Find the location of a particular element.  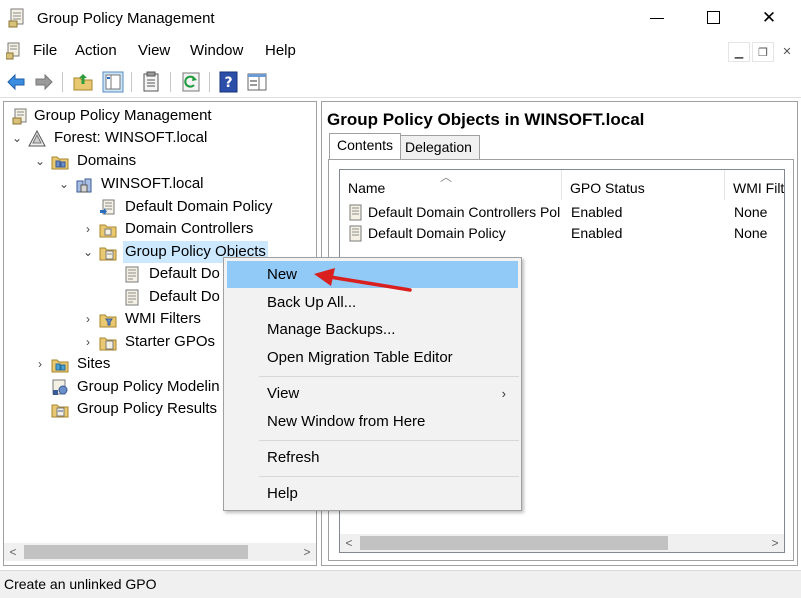

tree-node-starter-gpos: › Starter GPOs is located at coordinates (151, 342).